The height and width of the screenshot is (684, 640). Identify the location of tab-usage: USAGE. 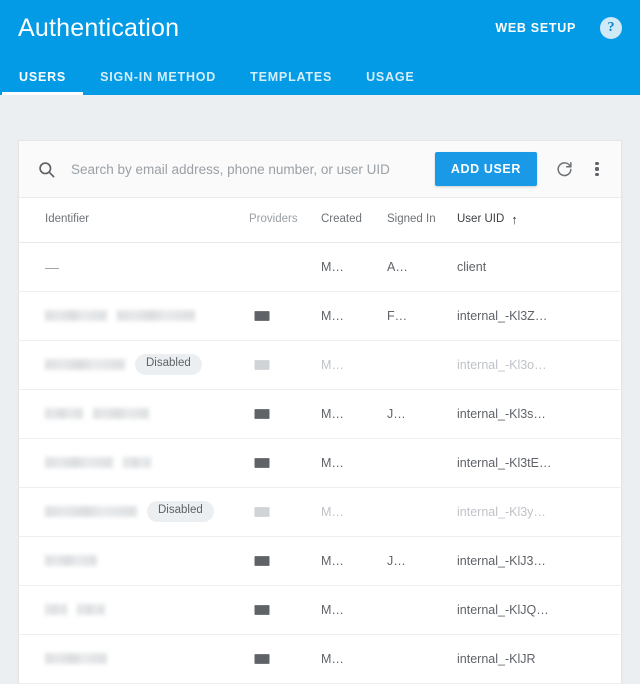
(390, 82).